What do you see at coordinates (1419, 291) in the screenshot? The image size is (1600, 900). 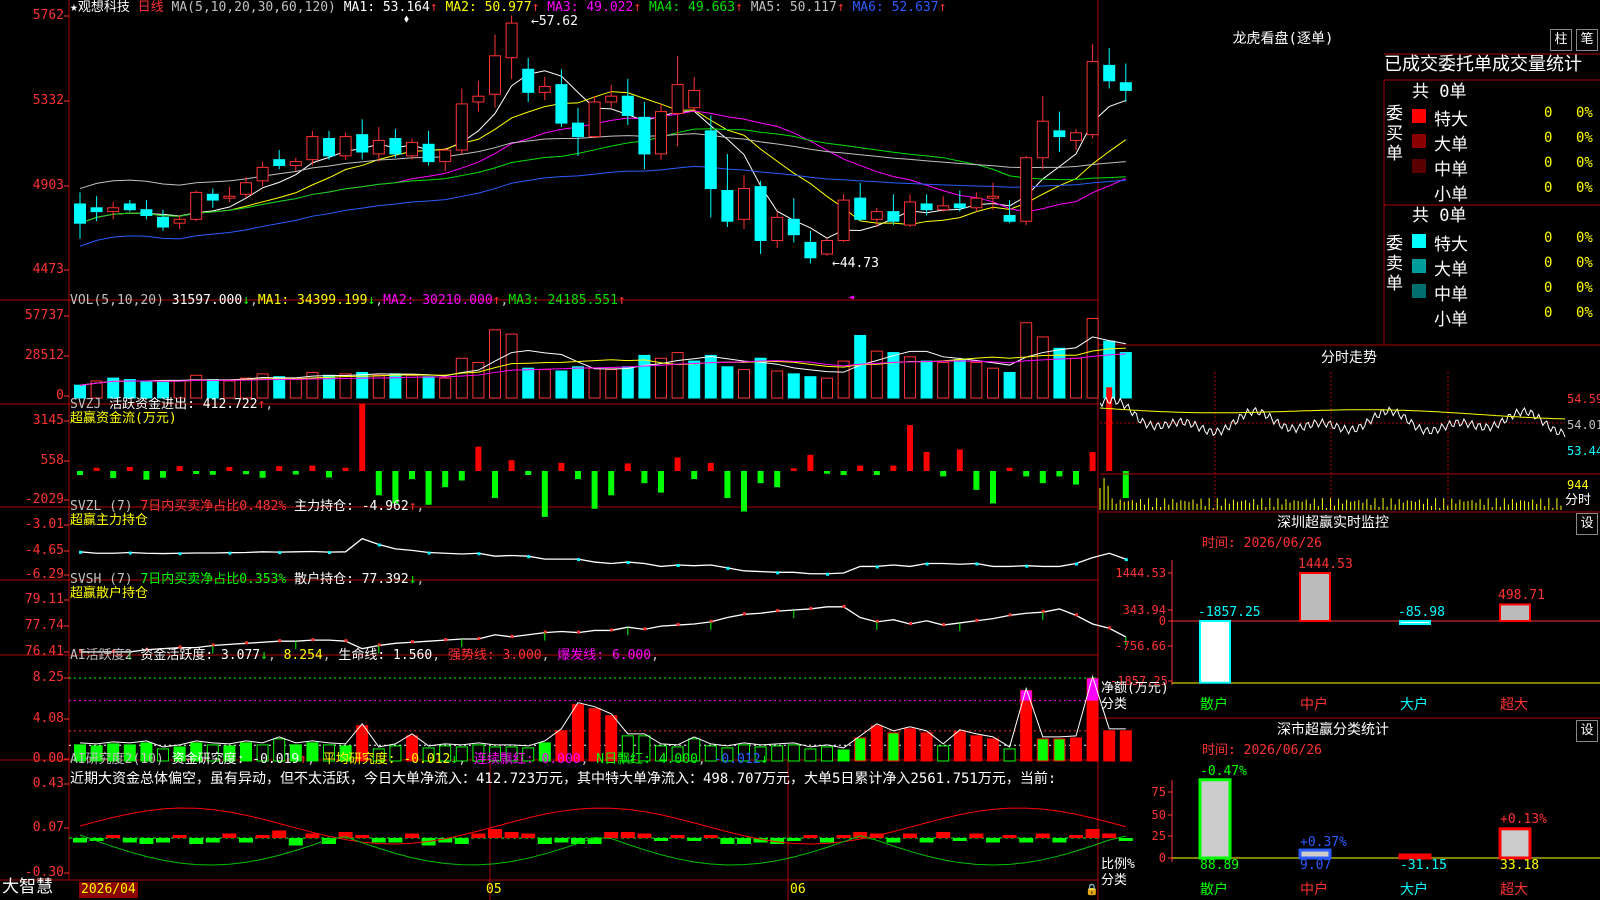 I see `sell-order-swatch` at bounding box center [1419, 291].